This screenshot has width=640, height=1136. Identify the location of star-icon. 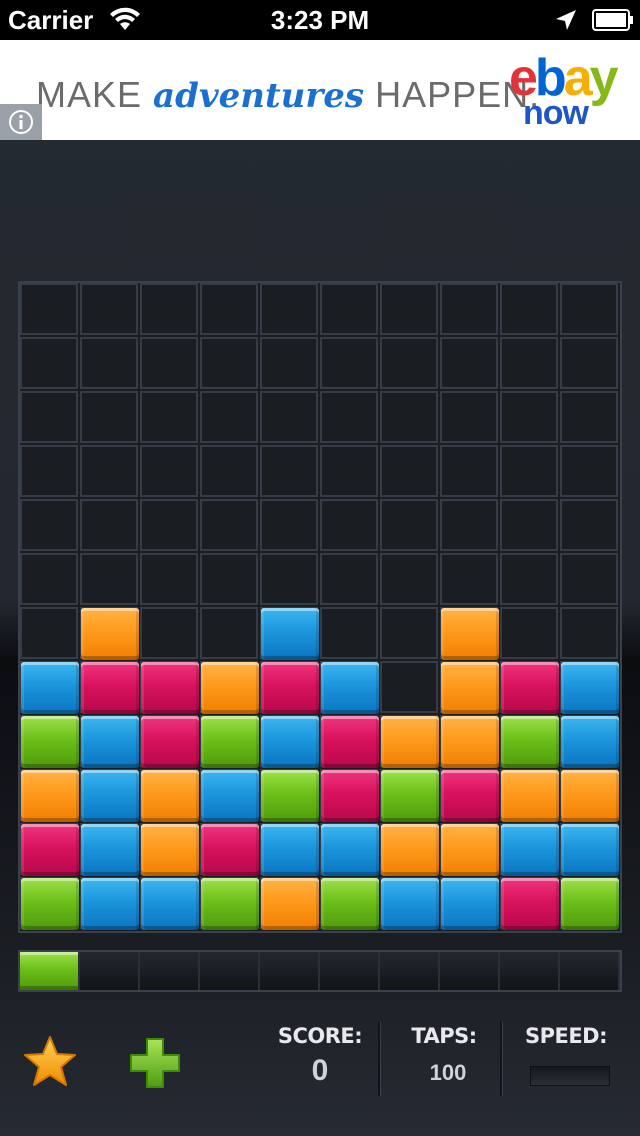
(50, 1062).